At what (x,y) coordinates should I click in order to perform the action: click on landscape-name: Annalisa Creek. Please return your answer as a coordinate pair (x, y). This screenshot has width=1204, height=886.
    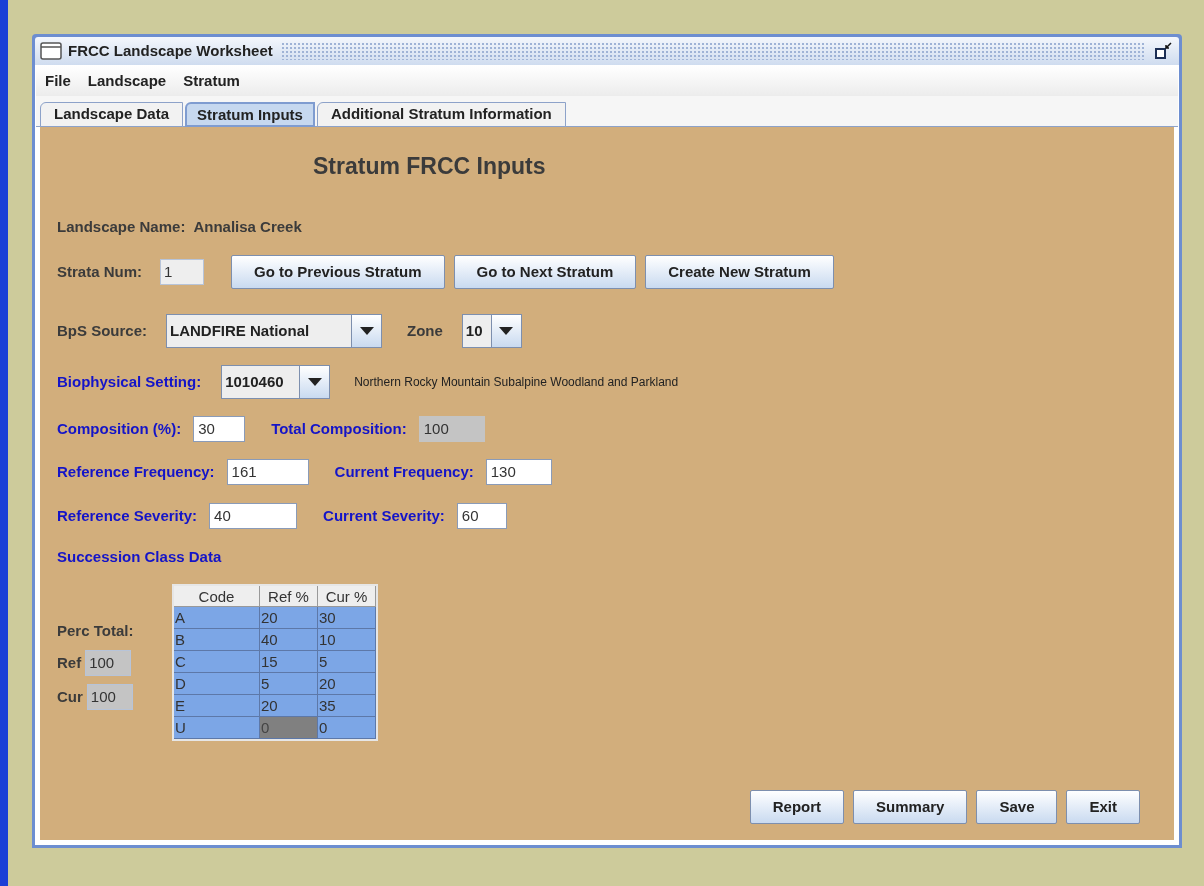
    Looking at the image, I should click on (247, 226).